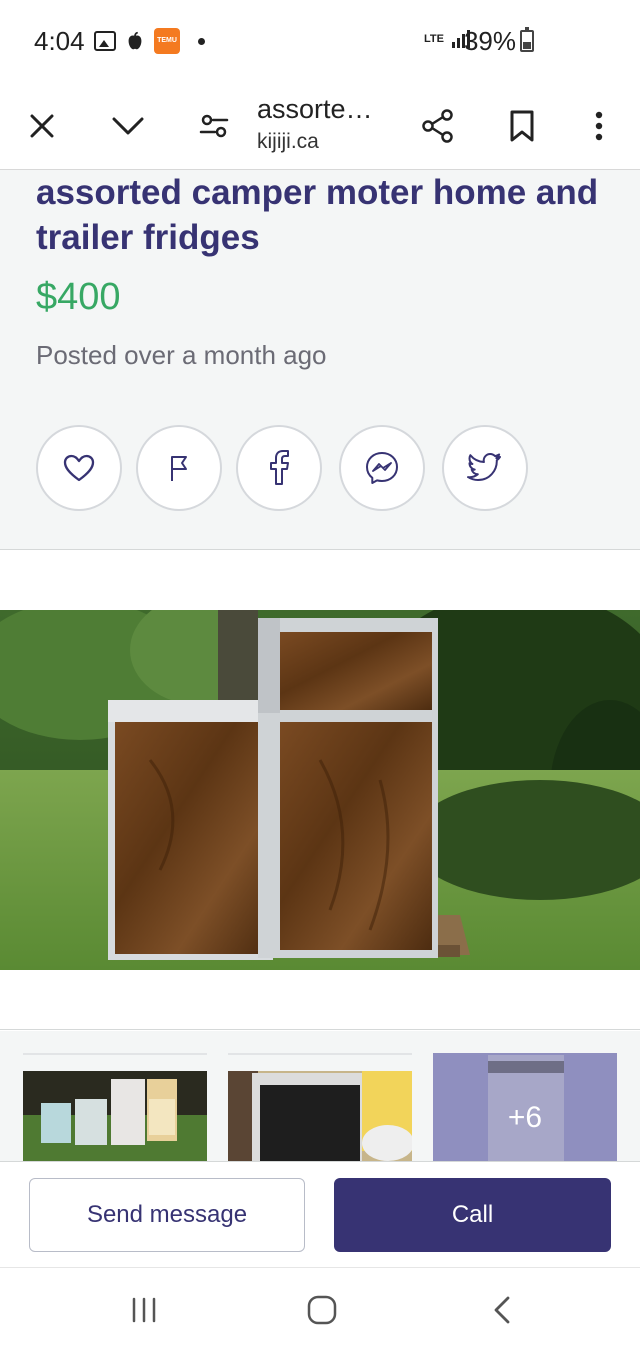  I want to click on share-icon, so click(437, 126).